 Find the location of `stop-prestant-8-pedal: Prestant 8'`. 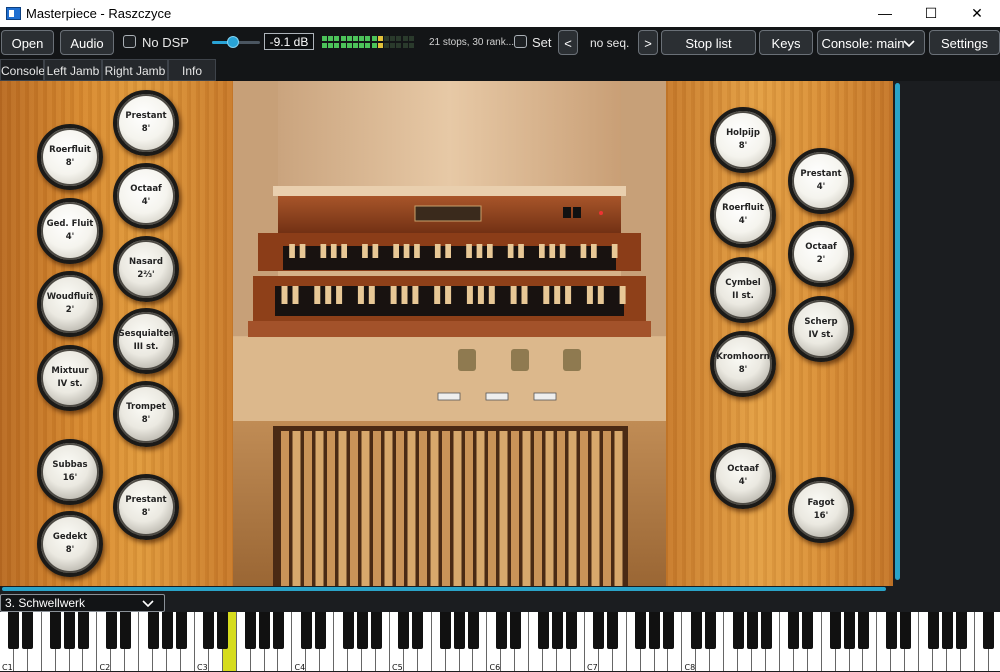

stop-prestant-8-pedal: Prestant 8' is located at coordinates (146, 507).